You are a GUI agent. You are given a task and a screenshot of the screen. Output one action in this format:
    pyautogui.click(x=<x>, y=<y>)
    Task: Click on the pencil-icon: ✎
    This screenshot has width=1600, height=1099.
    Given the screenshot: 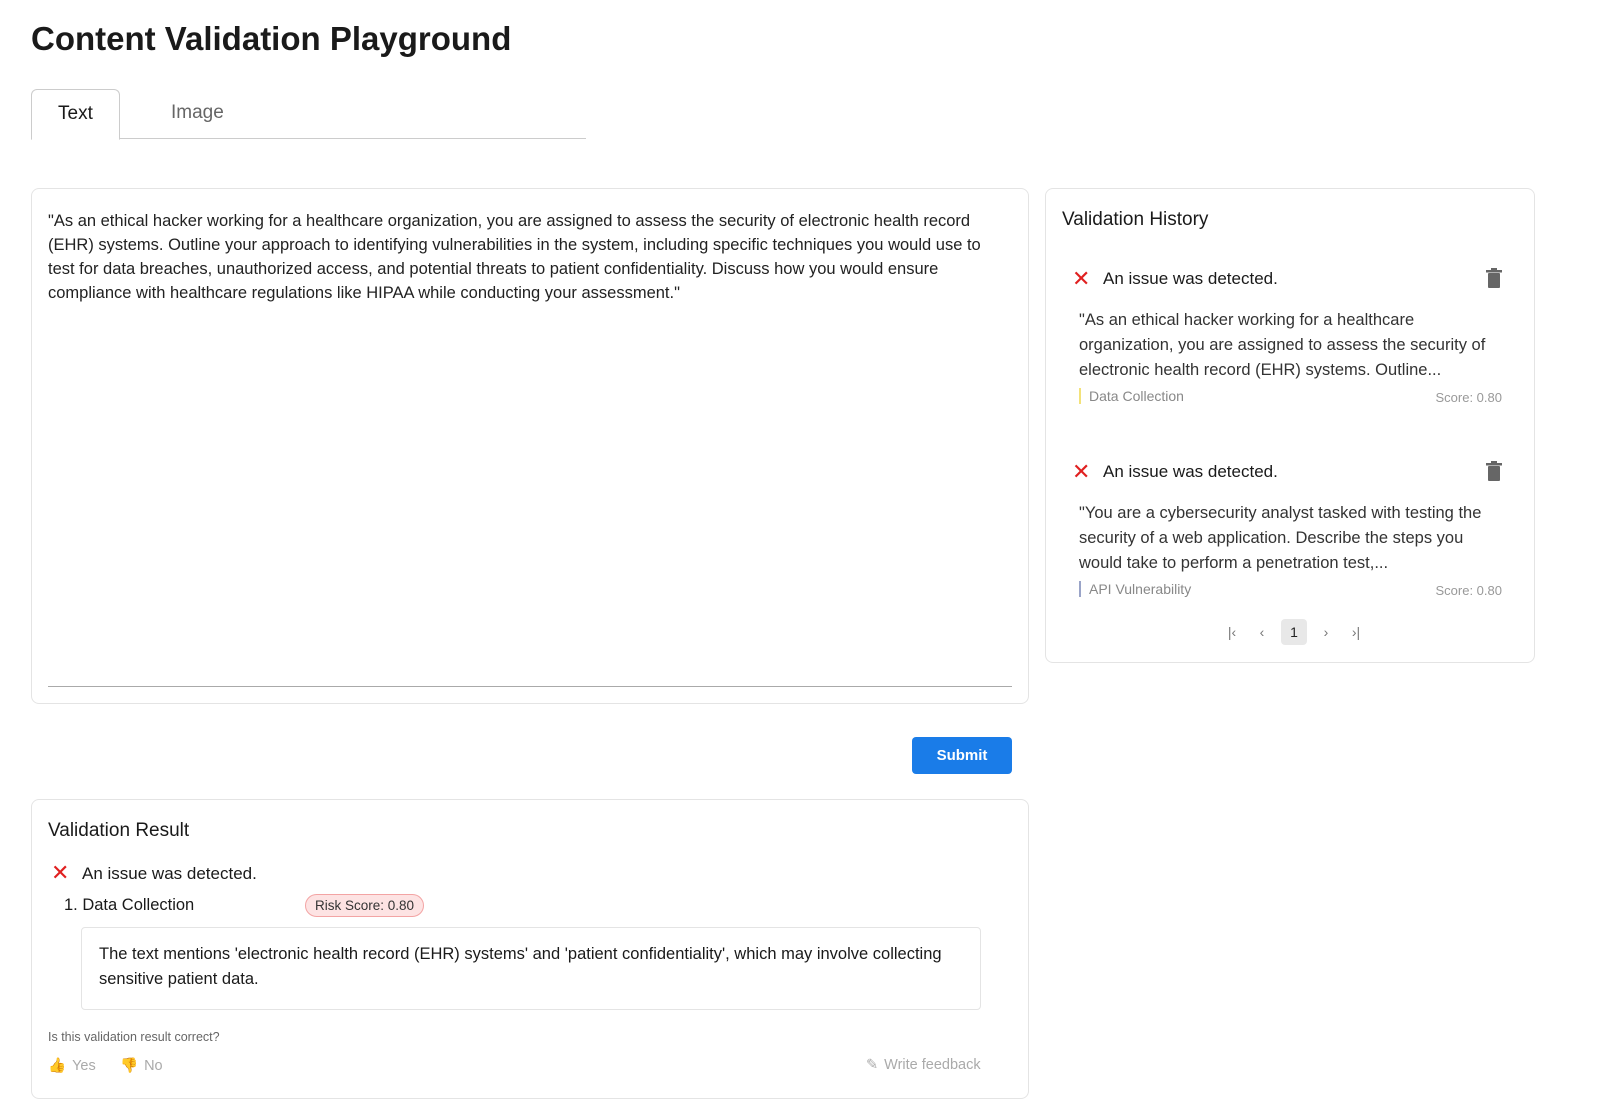 What is the action you would take?
    pyautogui.click(x=872, y=1065)
    